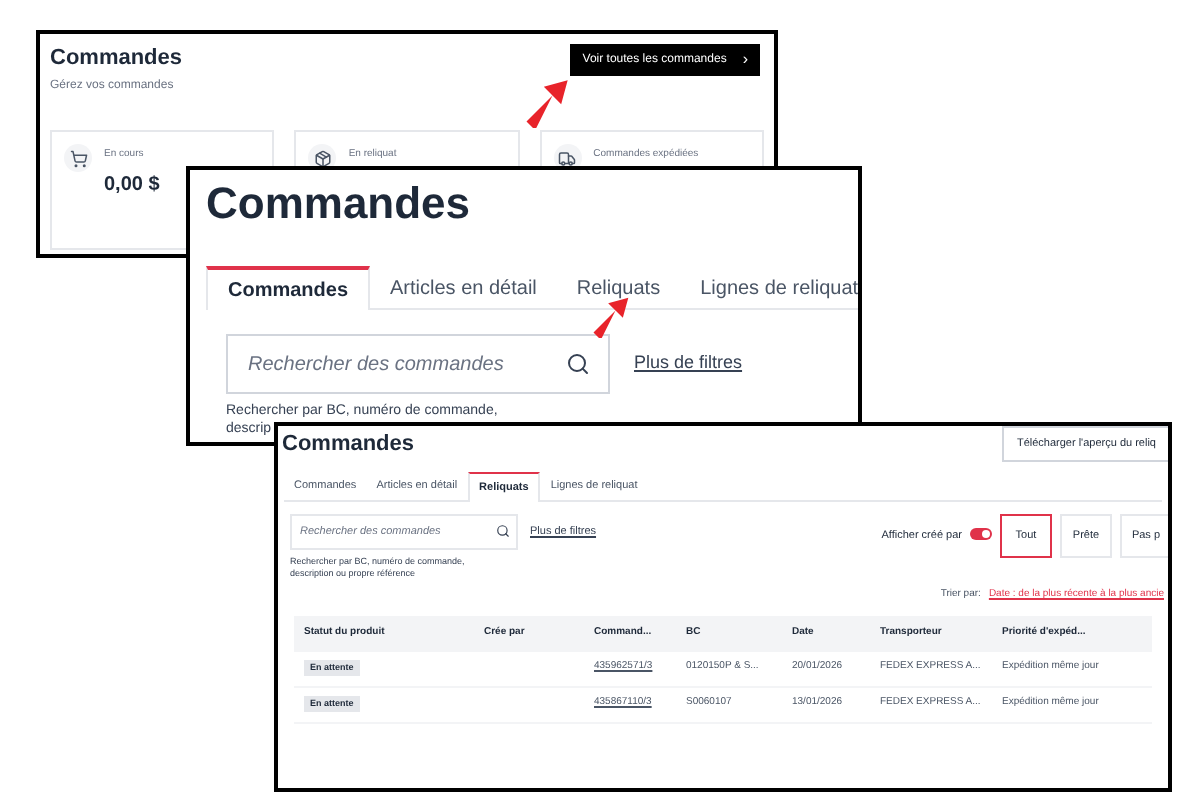 The width and height of the screenshot is (1200, 800). What do you see at coordinates (418, 364) in the screenshot?
I see `search-field: Rechercher des commandes` at bounding box center [418, 364].